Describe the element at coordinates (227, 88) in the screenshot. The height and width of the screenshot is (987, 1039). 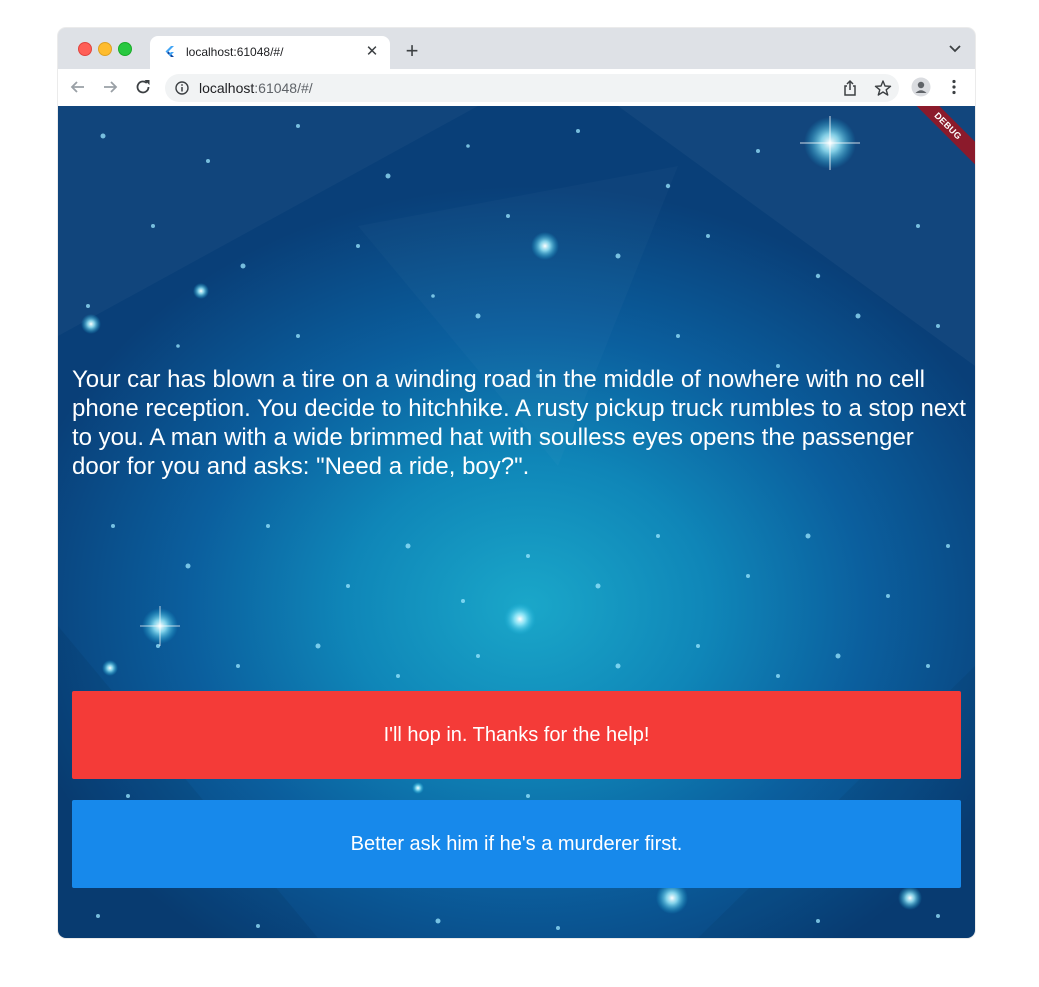
I see `url-host: localhost` at that location.